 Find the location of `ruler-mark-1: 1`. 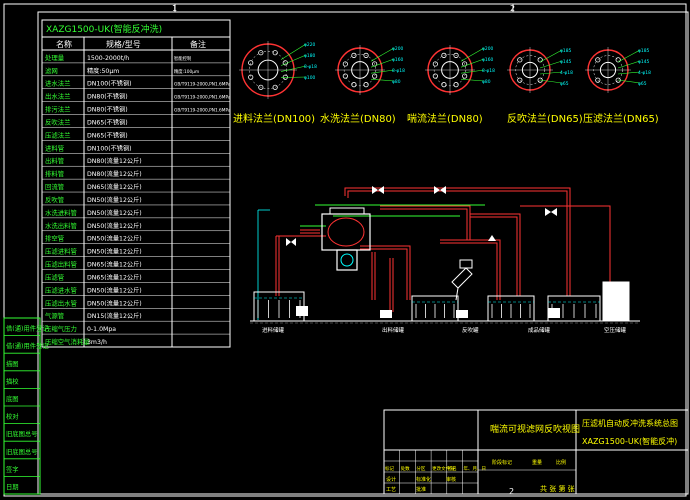

ruler-mark-1: 1 is located at coordinates (174, 8).